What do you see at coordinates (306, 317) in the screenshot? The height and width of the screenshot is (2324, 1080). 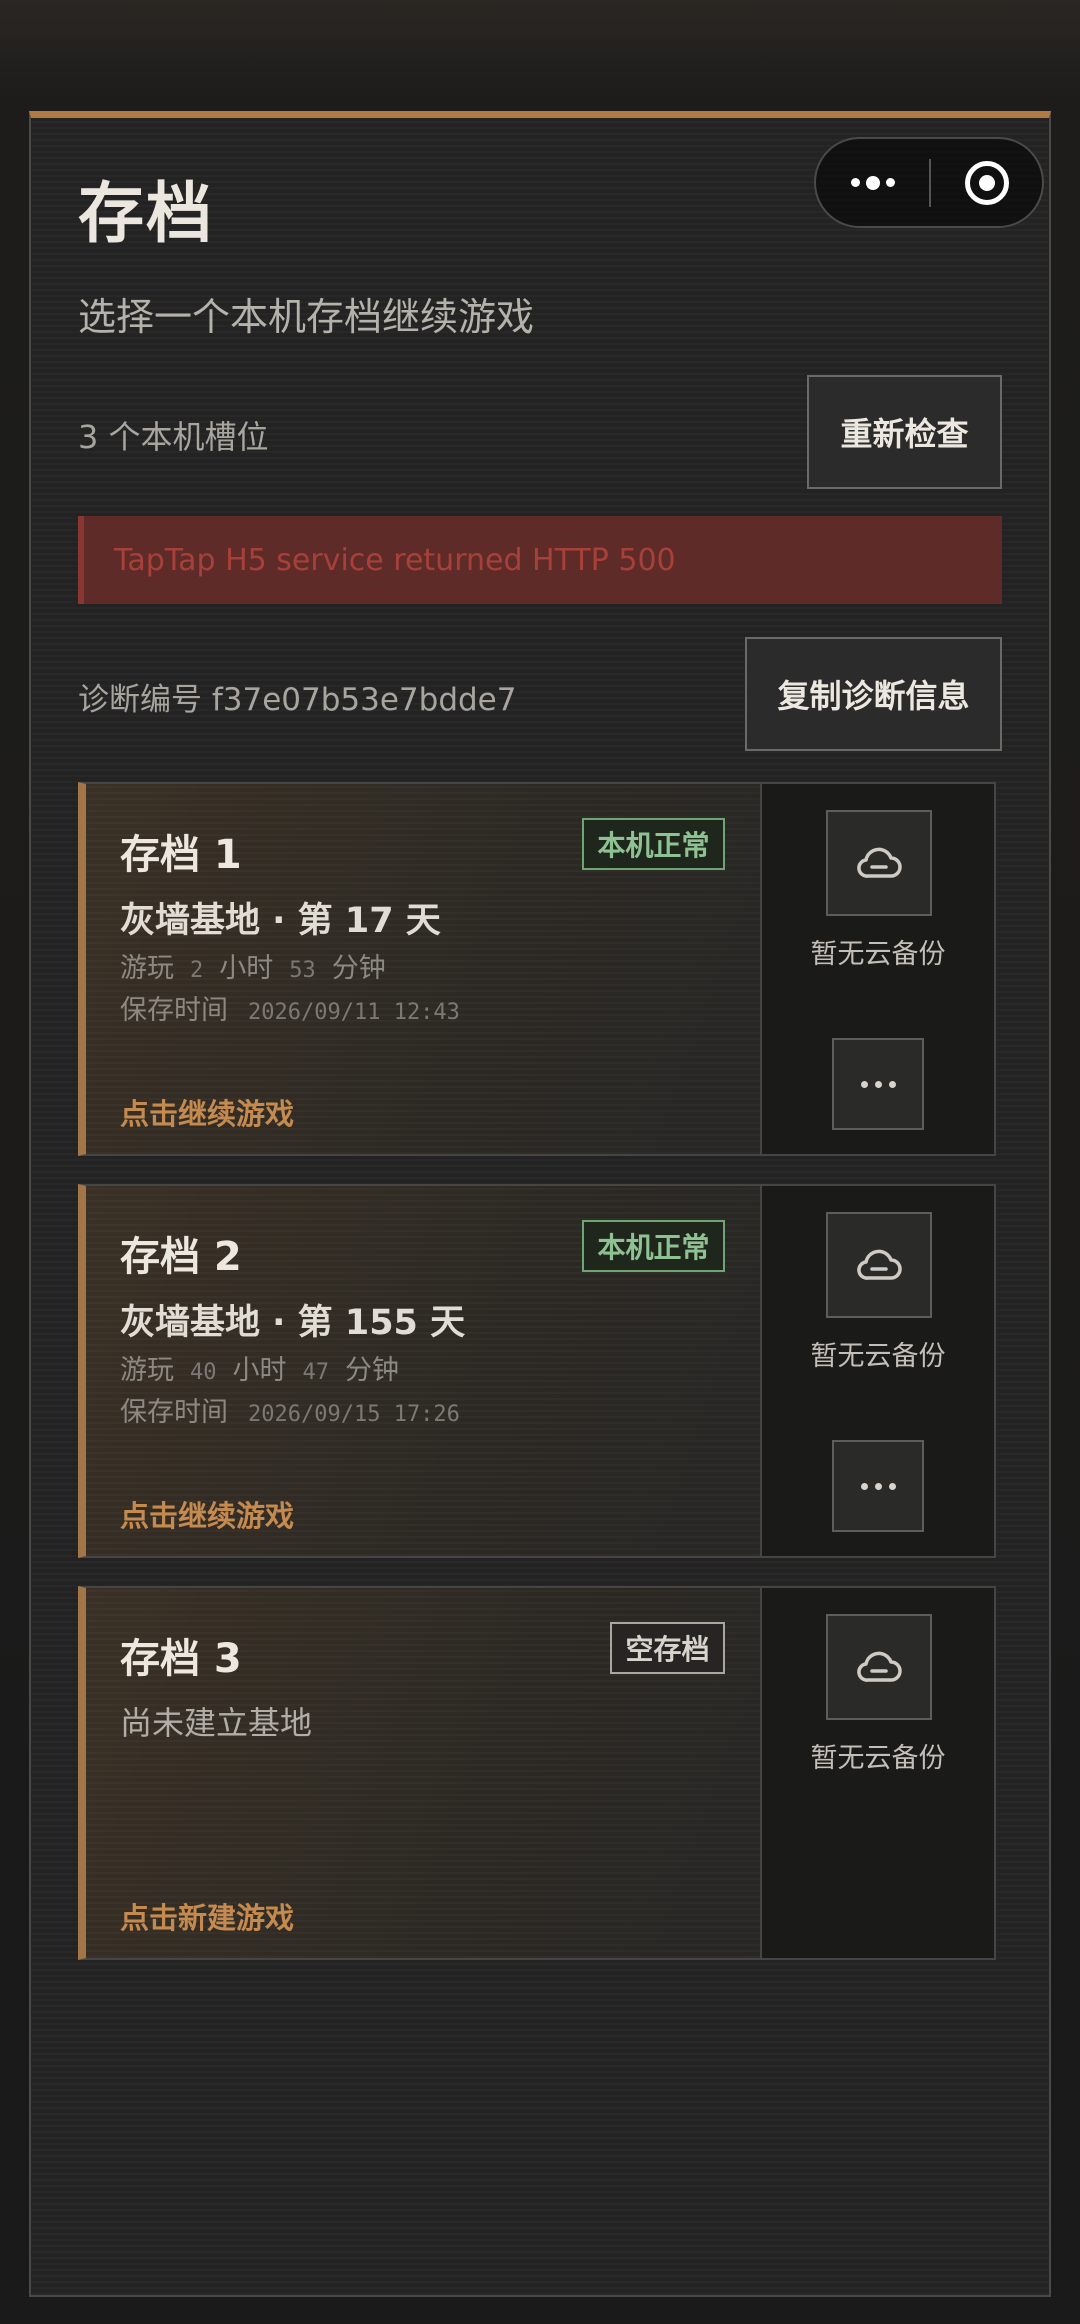 I see `page-subtitle: 选择一个本机存档继续游戏` at bounding box center [306, 317].